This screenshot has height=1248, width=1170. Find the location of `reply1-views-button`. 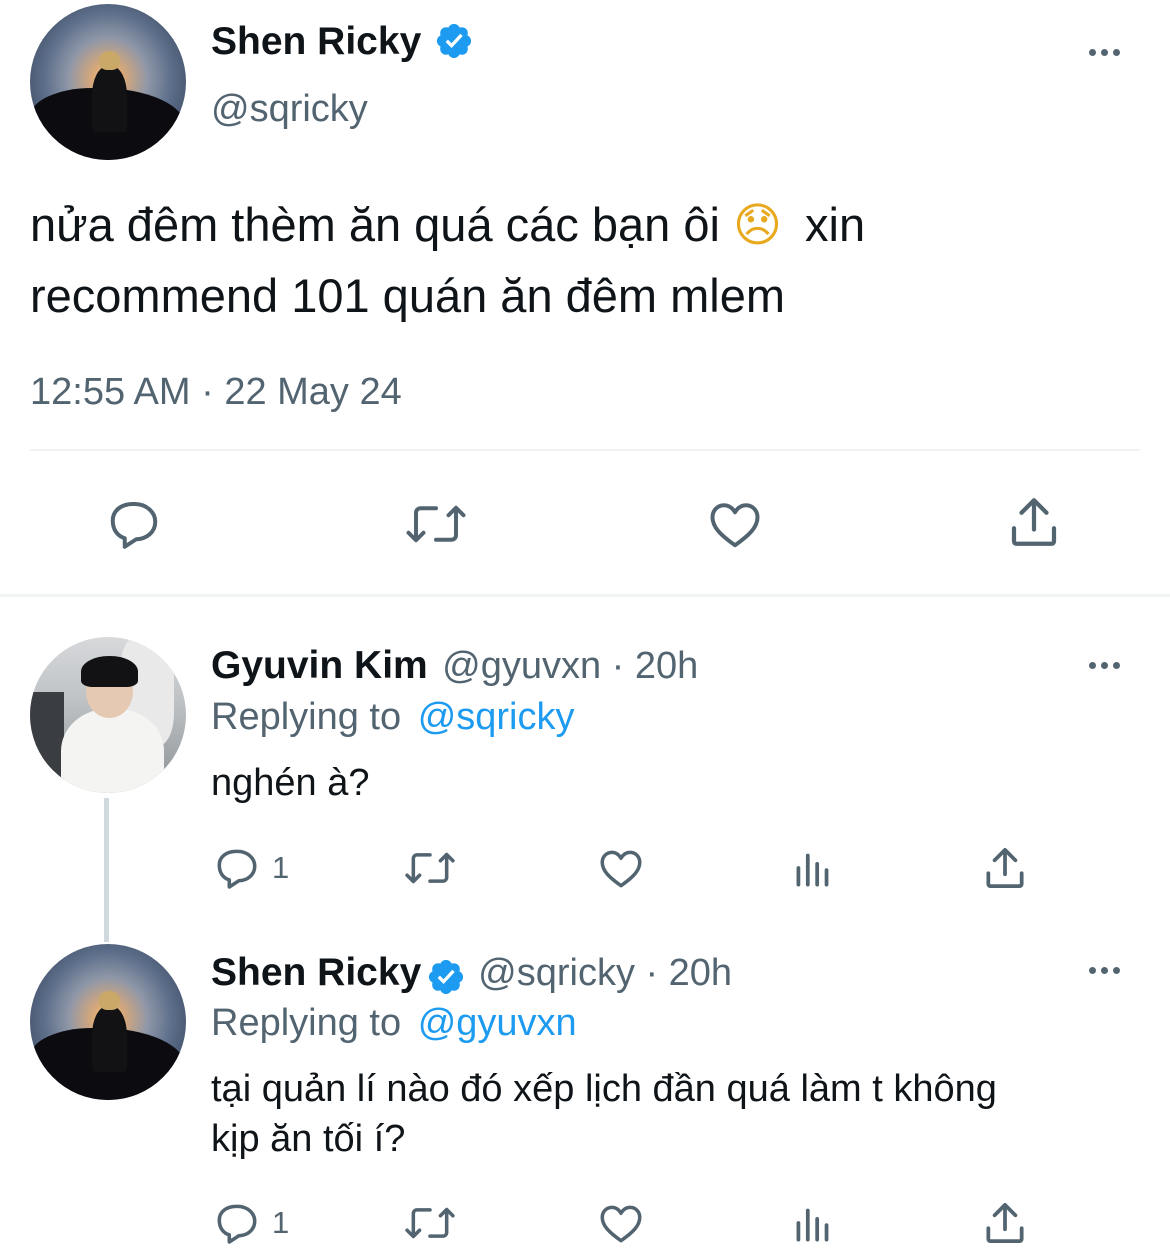

reply1-views-button is located at coordinates (813, 868).